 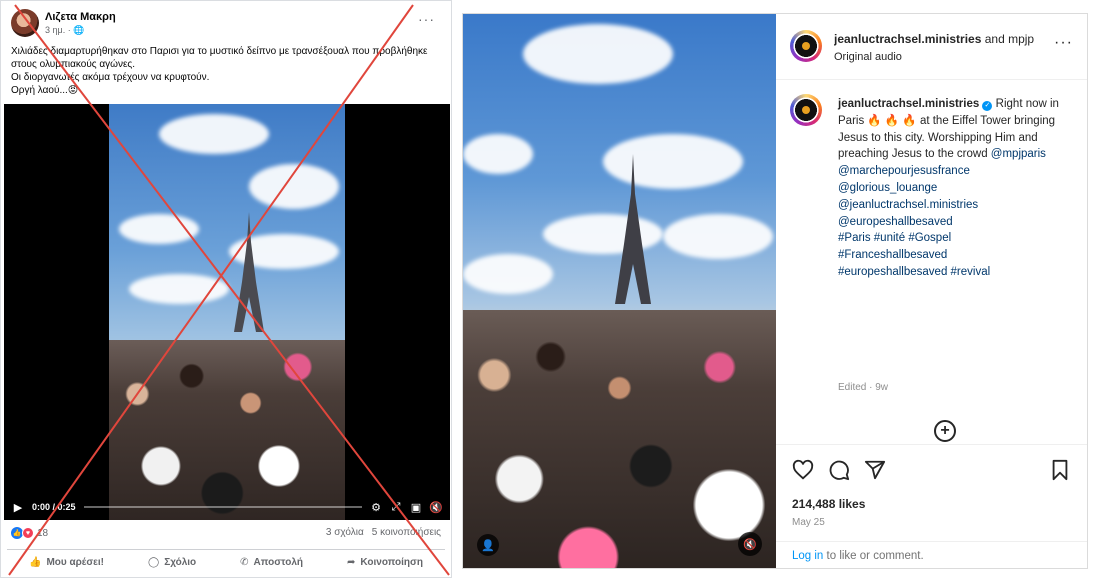 What do you see at coordinates (35, 562) in the screenshot?
I see `thumbs-up-icon: 👍` at bounding box center [35, 562].